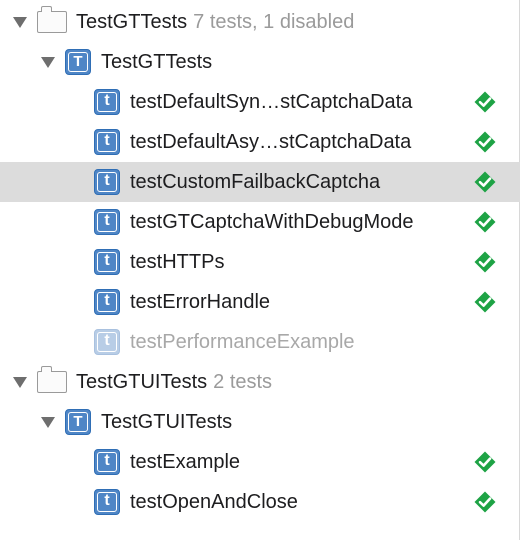 The width and height of the screenshot is (520, 540). What do you see at coordinates (260, 262) in the screenshot?
I see `test-row: t testHTTPs` at bounding box center [260, 262].